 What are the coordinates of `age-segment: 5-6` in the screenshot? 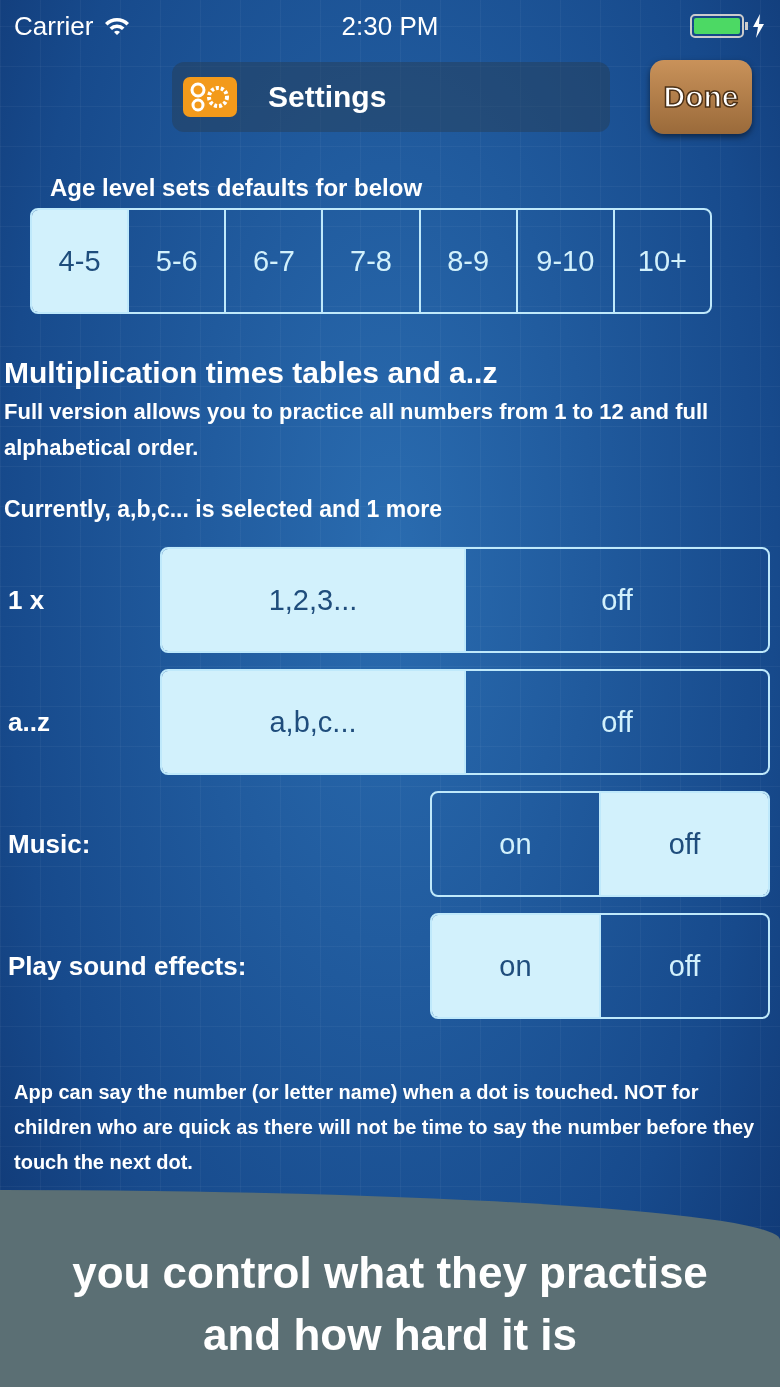 It's located at (176, 261).